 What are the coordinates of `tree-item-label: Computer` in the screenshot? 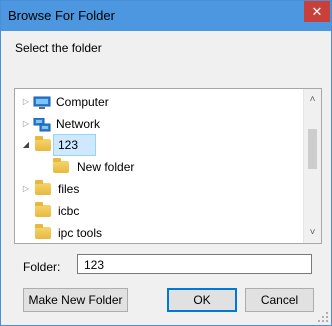 It's located at (82, 102).